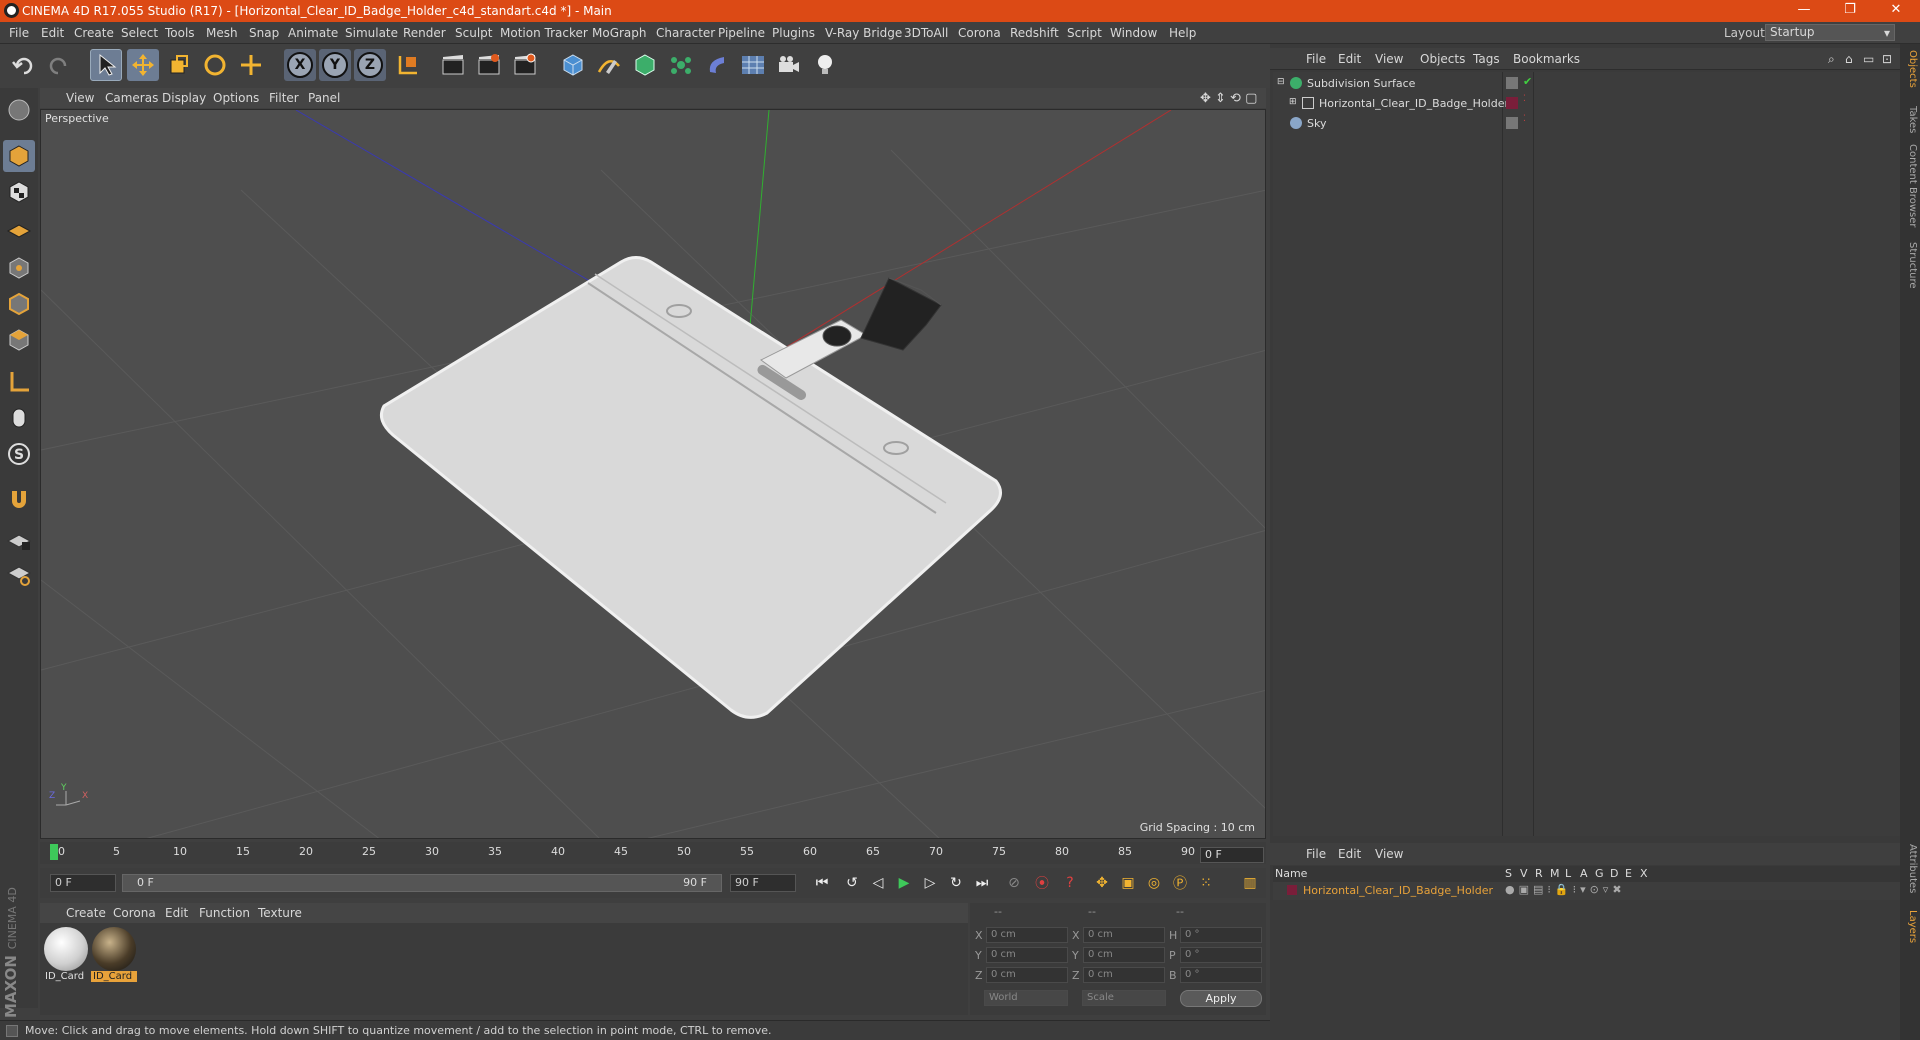 This screenshot has width=1920, height=1040. I want to click on points-mode-button, so click(19, 268).